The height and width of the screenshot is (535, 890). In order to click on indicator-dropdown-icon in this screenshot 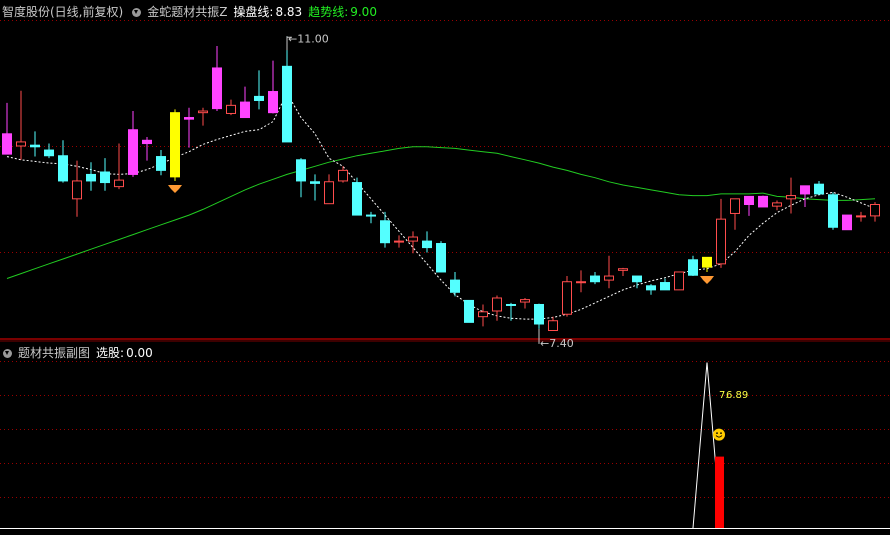, I will do `click(137, 12)`.